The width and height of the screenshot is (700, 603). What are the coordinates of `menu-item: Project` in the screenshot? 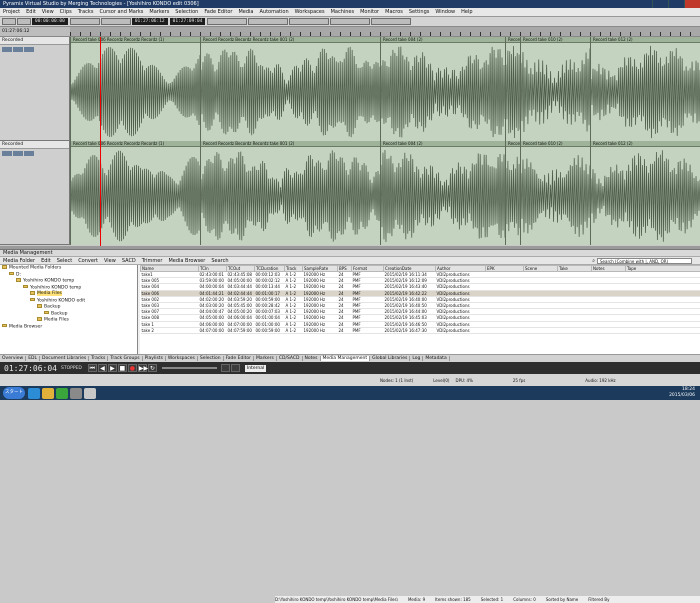 It's located at (11, 12).